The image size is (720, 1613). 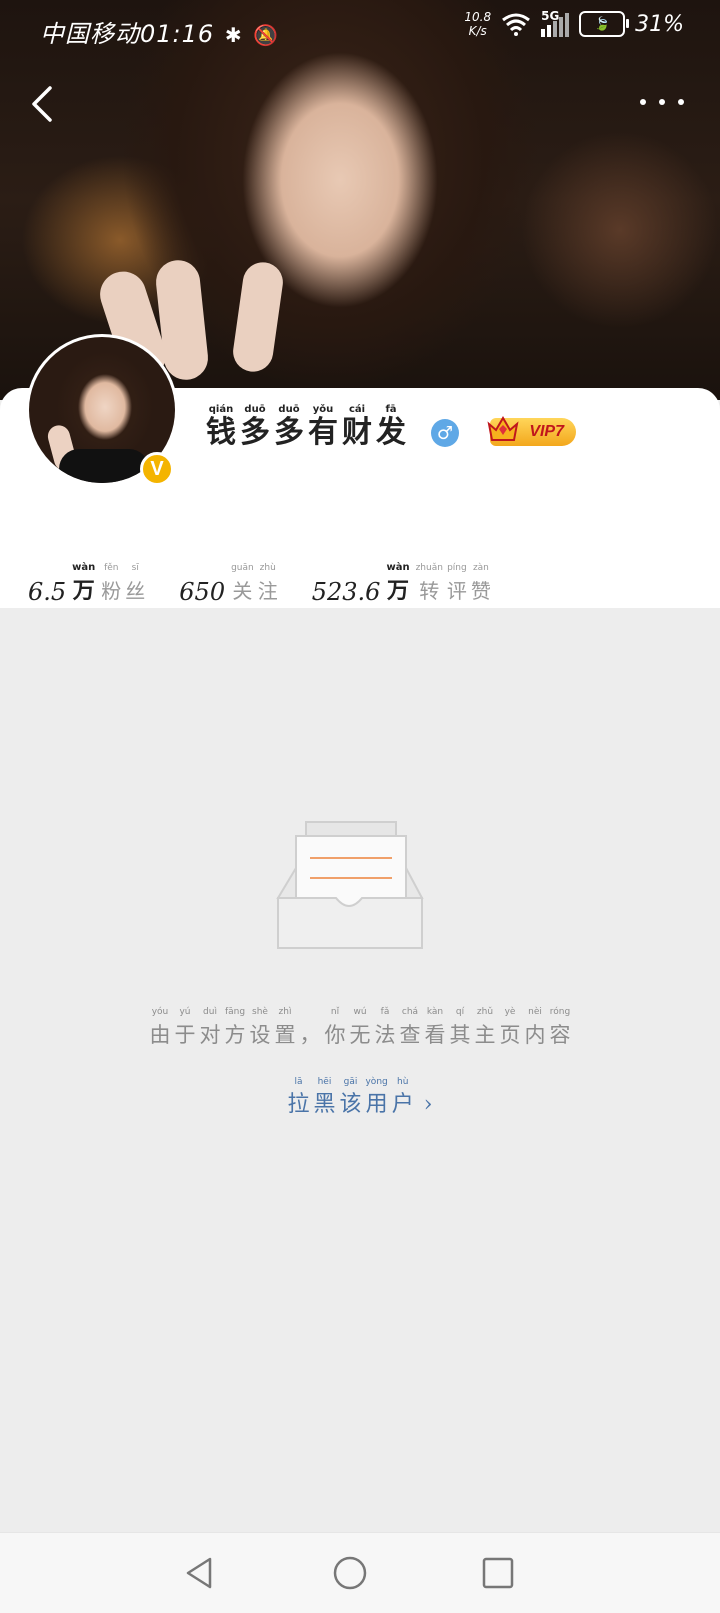 What do you see at coordinates (485, 1012) in the screenshot?
I see `pinyin: zhǔ` at bounding box center [485, 1012].